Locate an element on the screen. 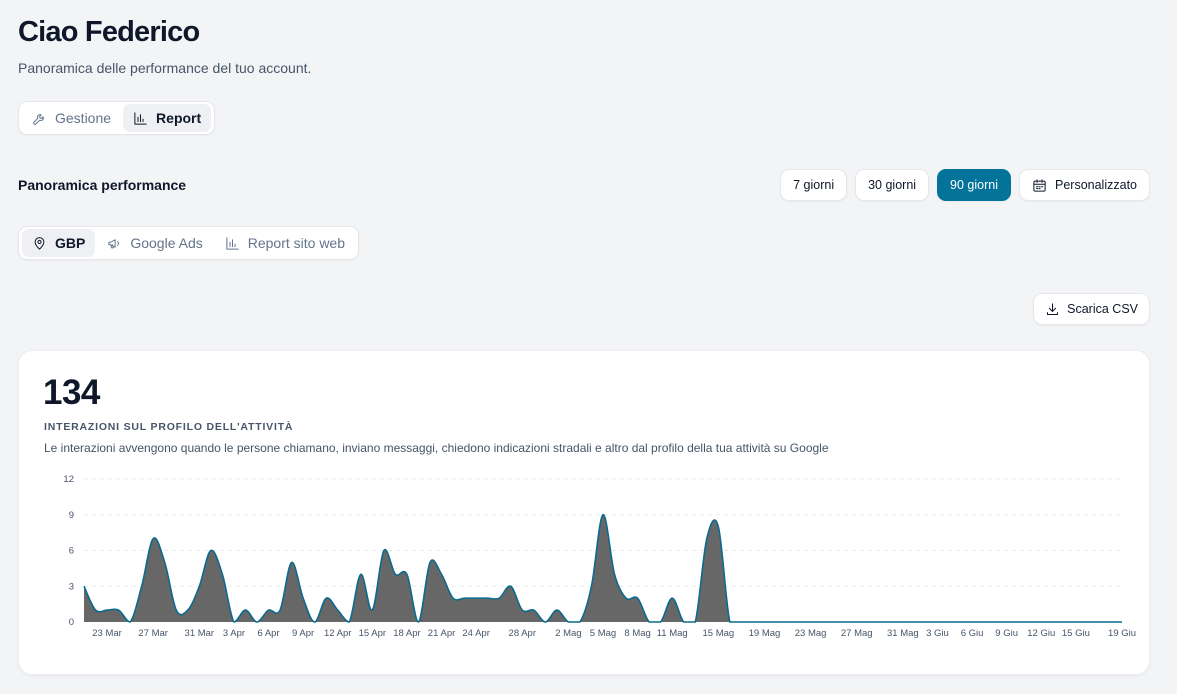  wrench-icon is located at coordinates (38, 119).